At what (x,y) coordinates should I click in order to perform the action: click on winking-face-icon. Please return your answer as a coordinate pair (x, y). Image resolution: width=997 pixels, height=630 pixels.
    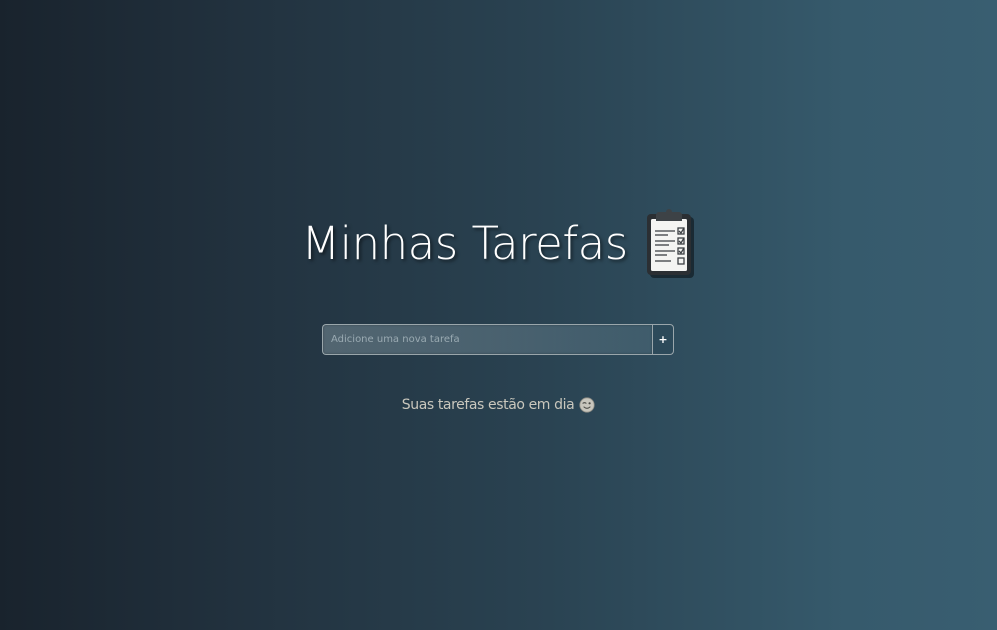
    Looking at the image, I should click on (584, 405).